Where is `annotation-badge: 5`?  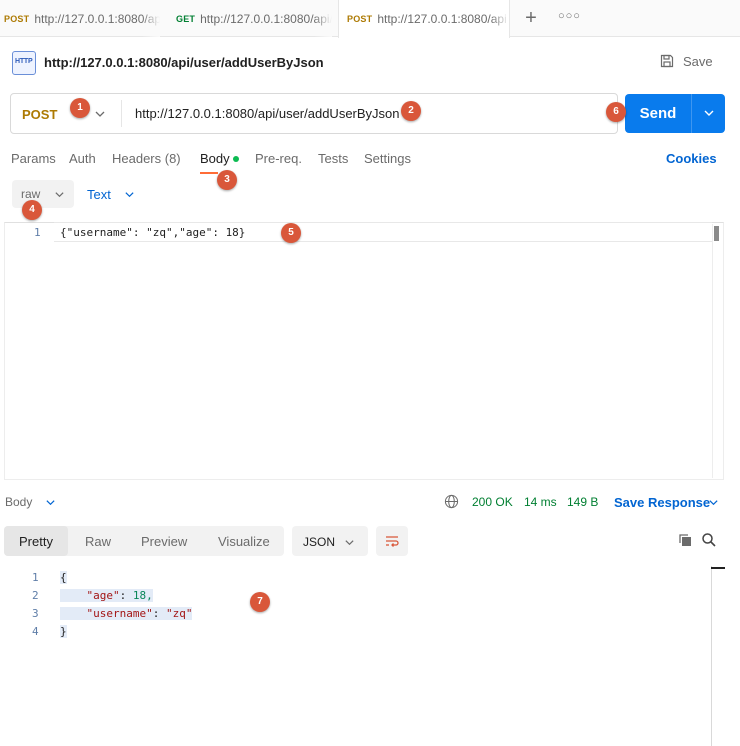 annotation-badge: 5 is located at coordinates (291, 233).